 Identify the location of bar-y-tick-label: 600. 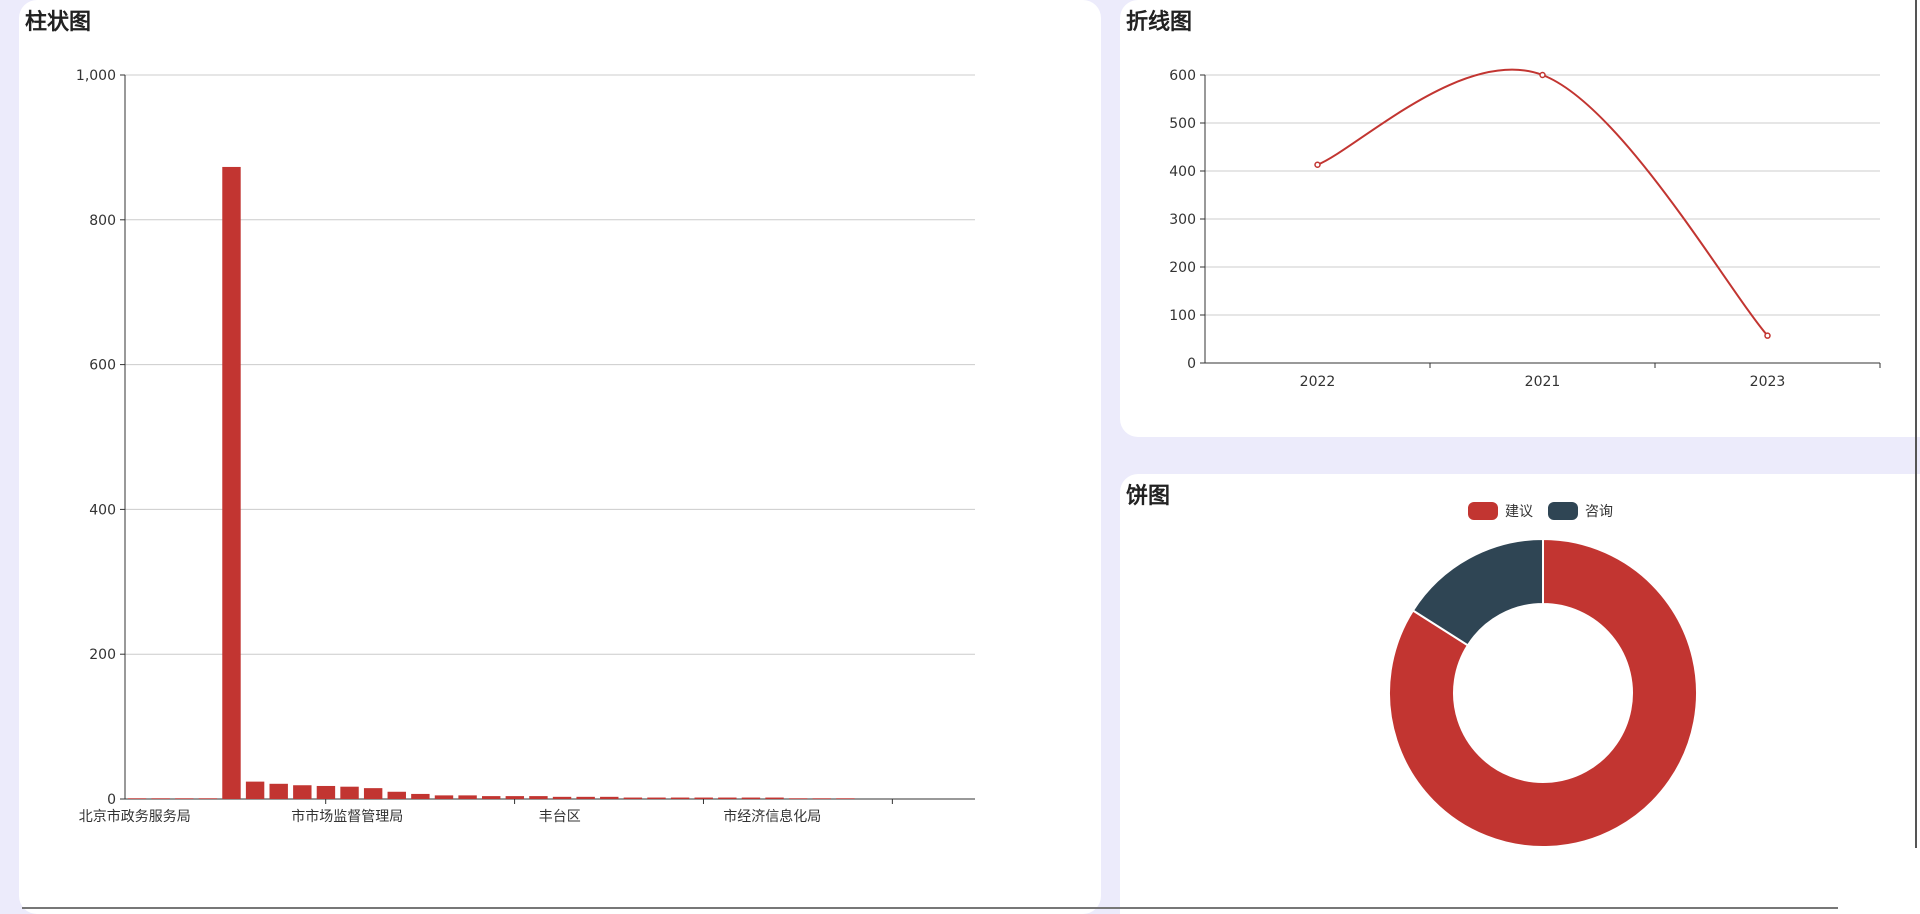
(102, 366).